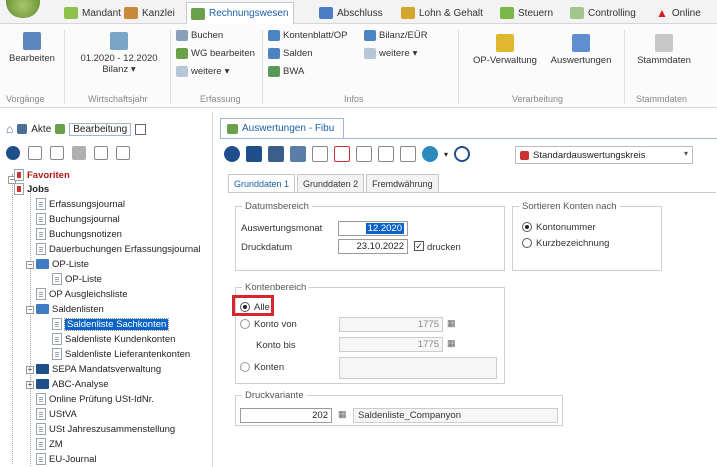 The image size is (717, 467). Describe the element at coordinates (62, 264) in the screenshot. I see `tree-item-op-liste-folder: OP-Liste` at that location.